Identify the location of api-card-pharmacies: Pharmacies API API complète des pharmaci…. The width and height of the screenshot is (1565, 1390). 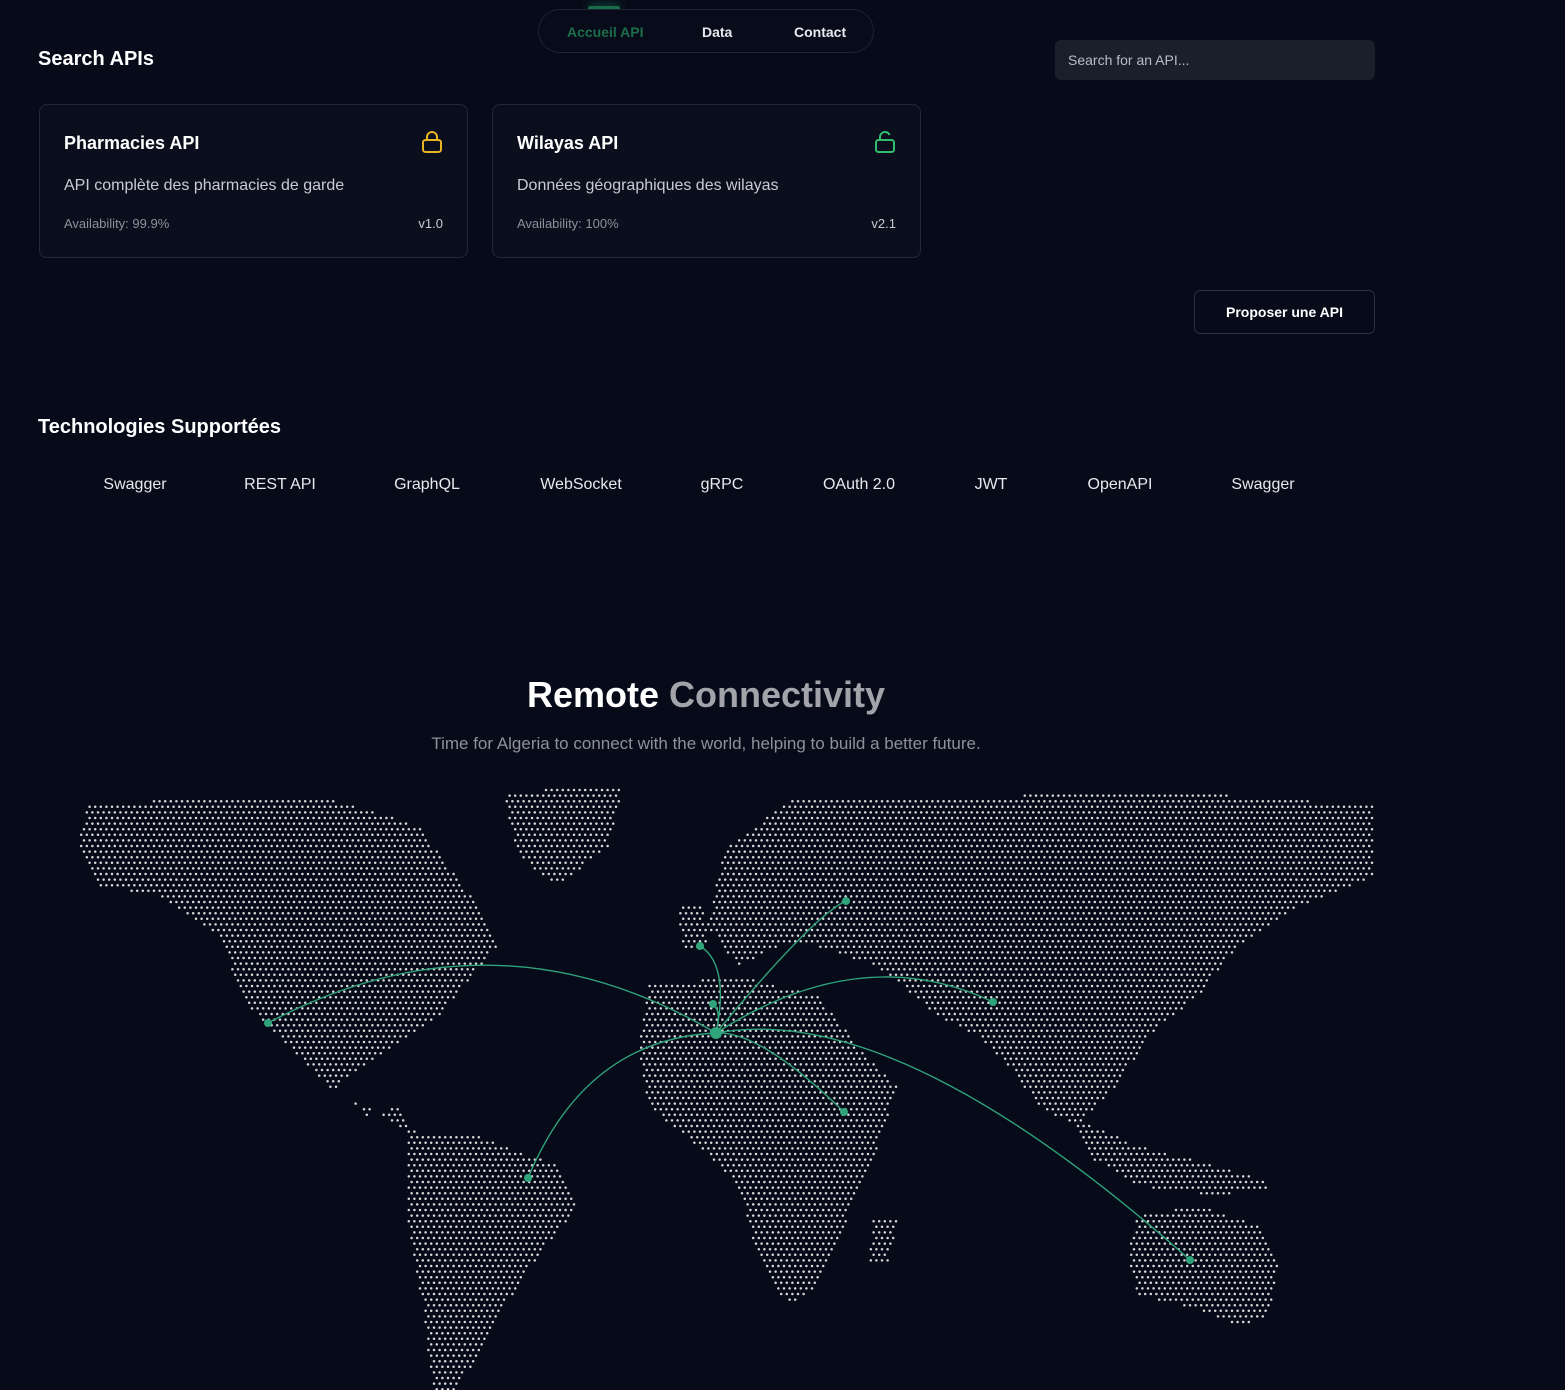
(253, 181).